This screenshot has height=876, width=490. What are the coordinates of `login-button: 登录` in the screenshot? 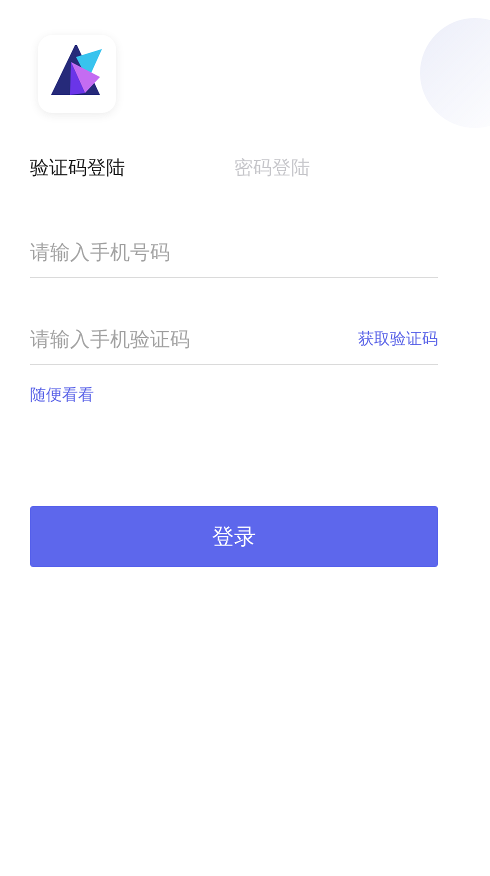 It's located at (234, 536).